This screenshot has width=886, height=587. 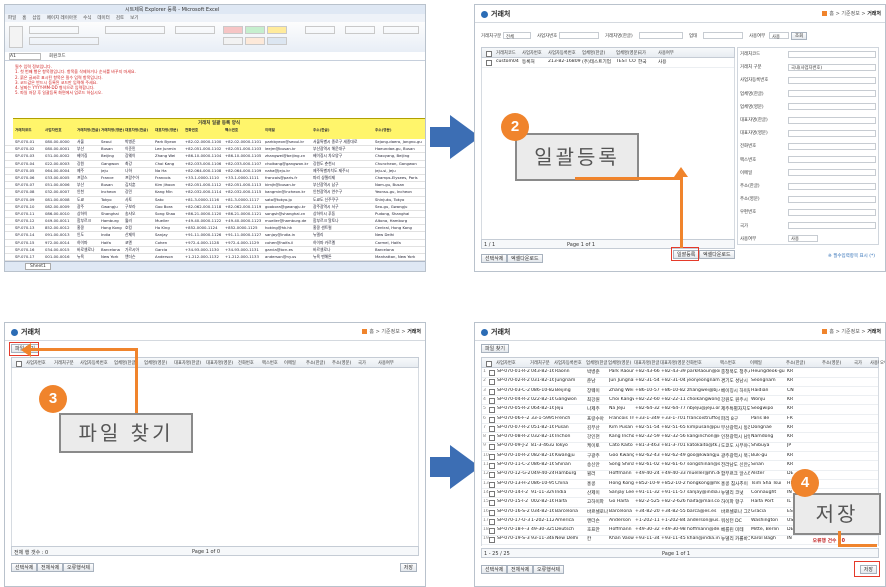 I want to click on excel-cell: 인도, so click(x=88, y=235).